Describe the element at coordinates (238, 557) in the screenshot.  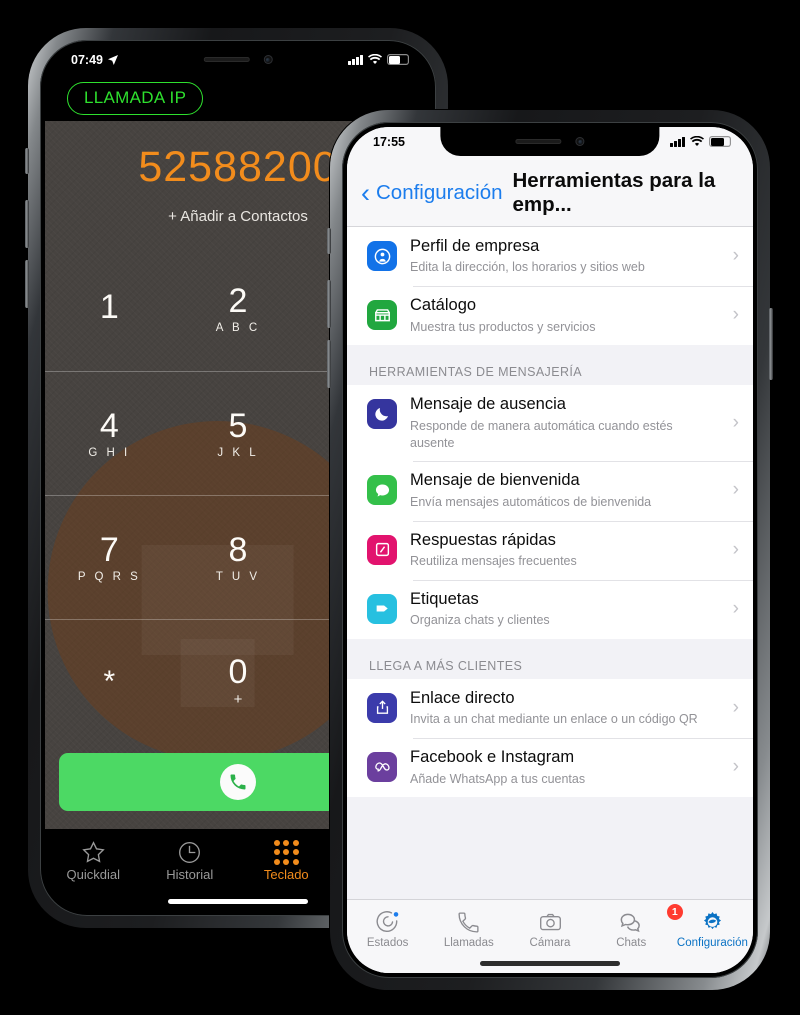
I see `key-8: 8 T U V` at that location.